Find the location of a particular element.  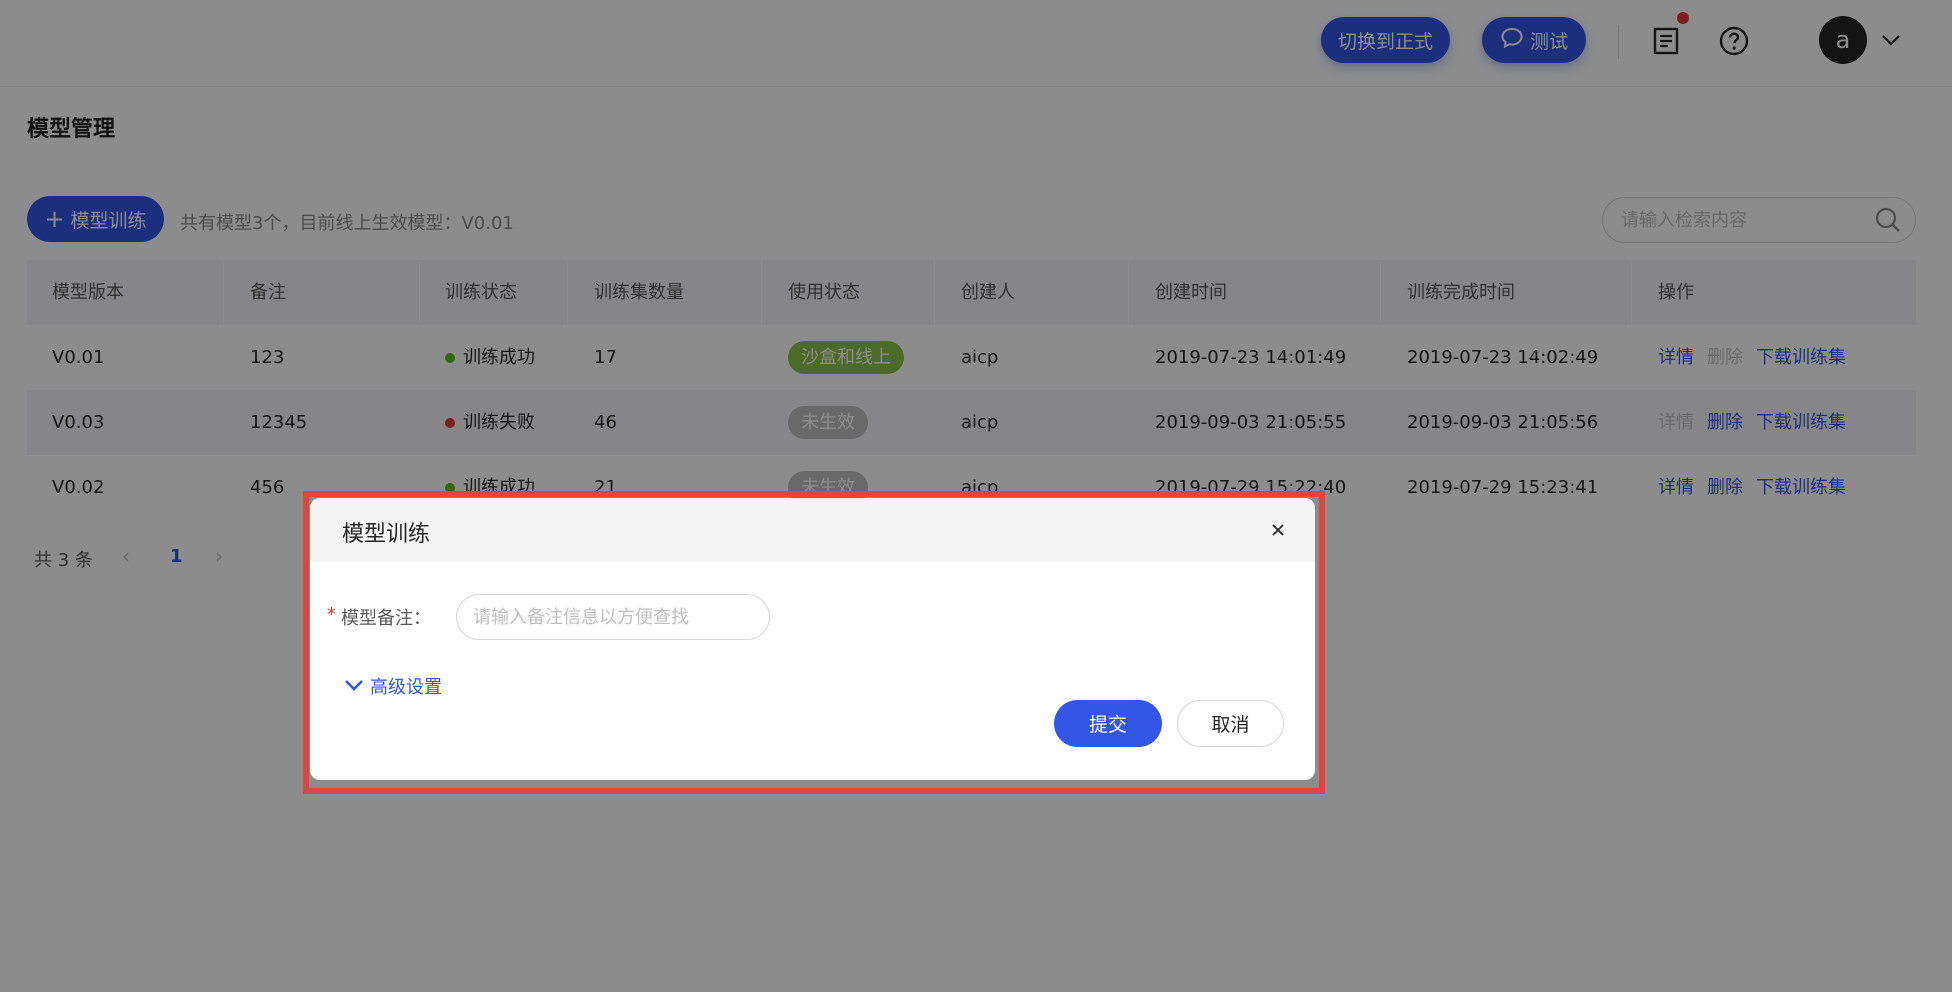

model-note-label: 模型备注： is located at coordinates (386, 618).